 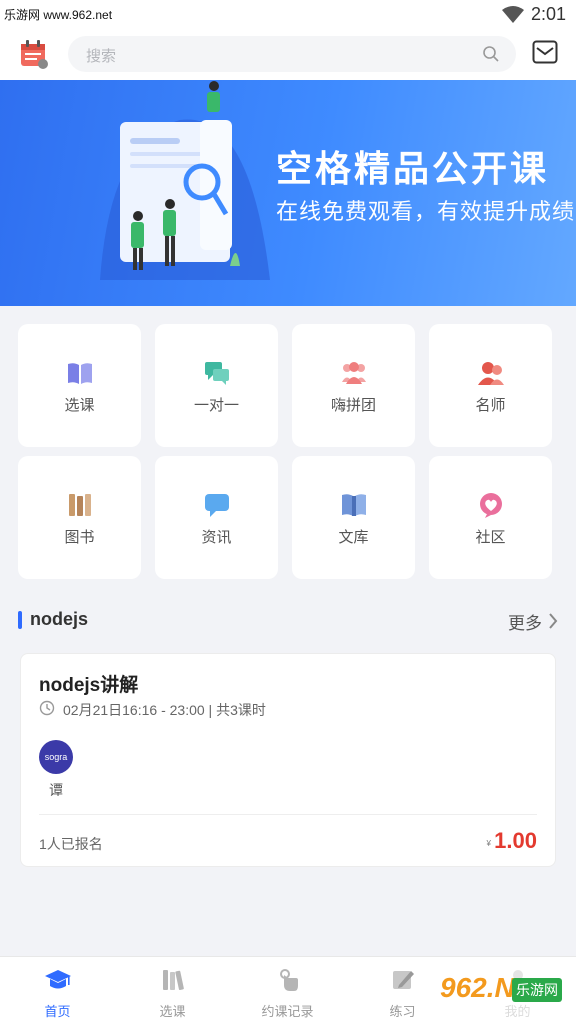 What do you see at coordinates (56, 757) in the screenshot?
I see `teacher-avatar: sogra` at bounding box center [56, 757].